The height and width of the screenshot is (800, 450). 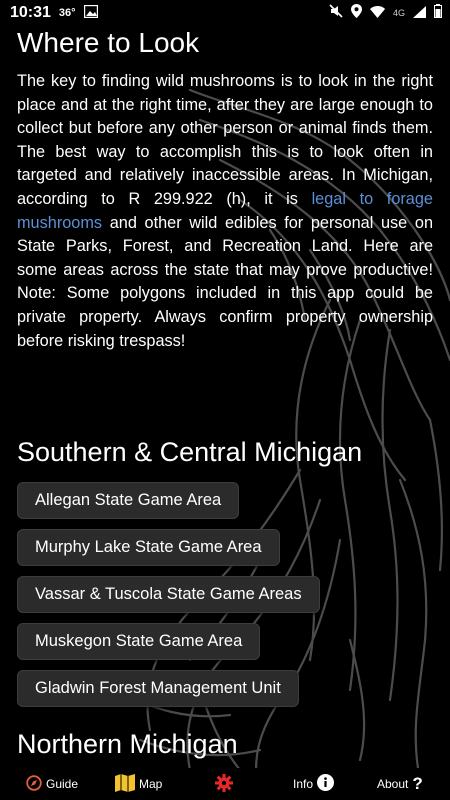 I want to click on question-mark-icon: ?, so click(x=417, y=783).